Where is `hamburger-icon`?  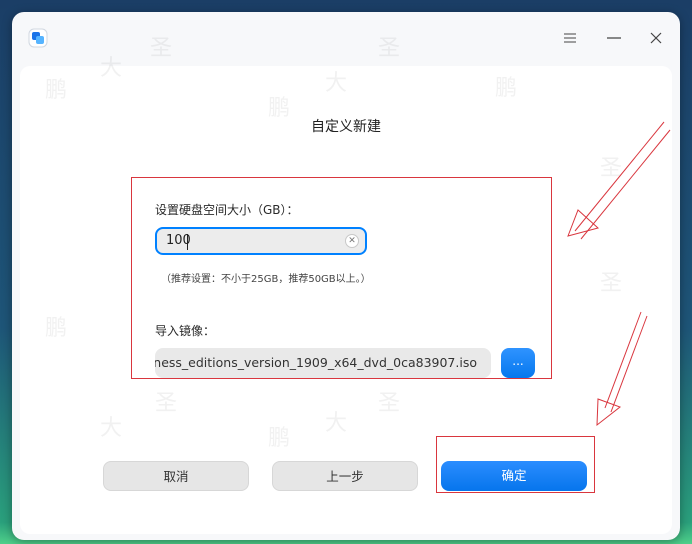 hamburger-icon is located at coordinates (570, 38).